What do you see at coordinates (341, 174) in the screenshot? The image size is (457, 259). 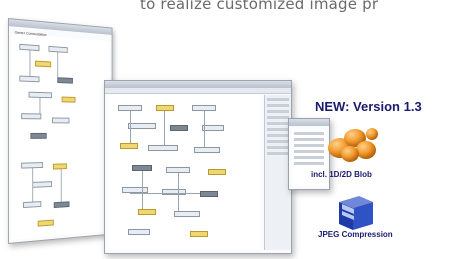 I see `blob-caption: incl. 1D/2D Blob` at bounding box center [341, 174].